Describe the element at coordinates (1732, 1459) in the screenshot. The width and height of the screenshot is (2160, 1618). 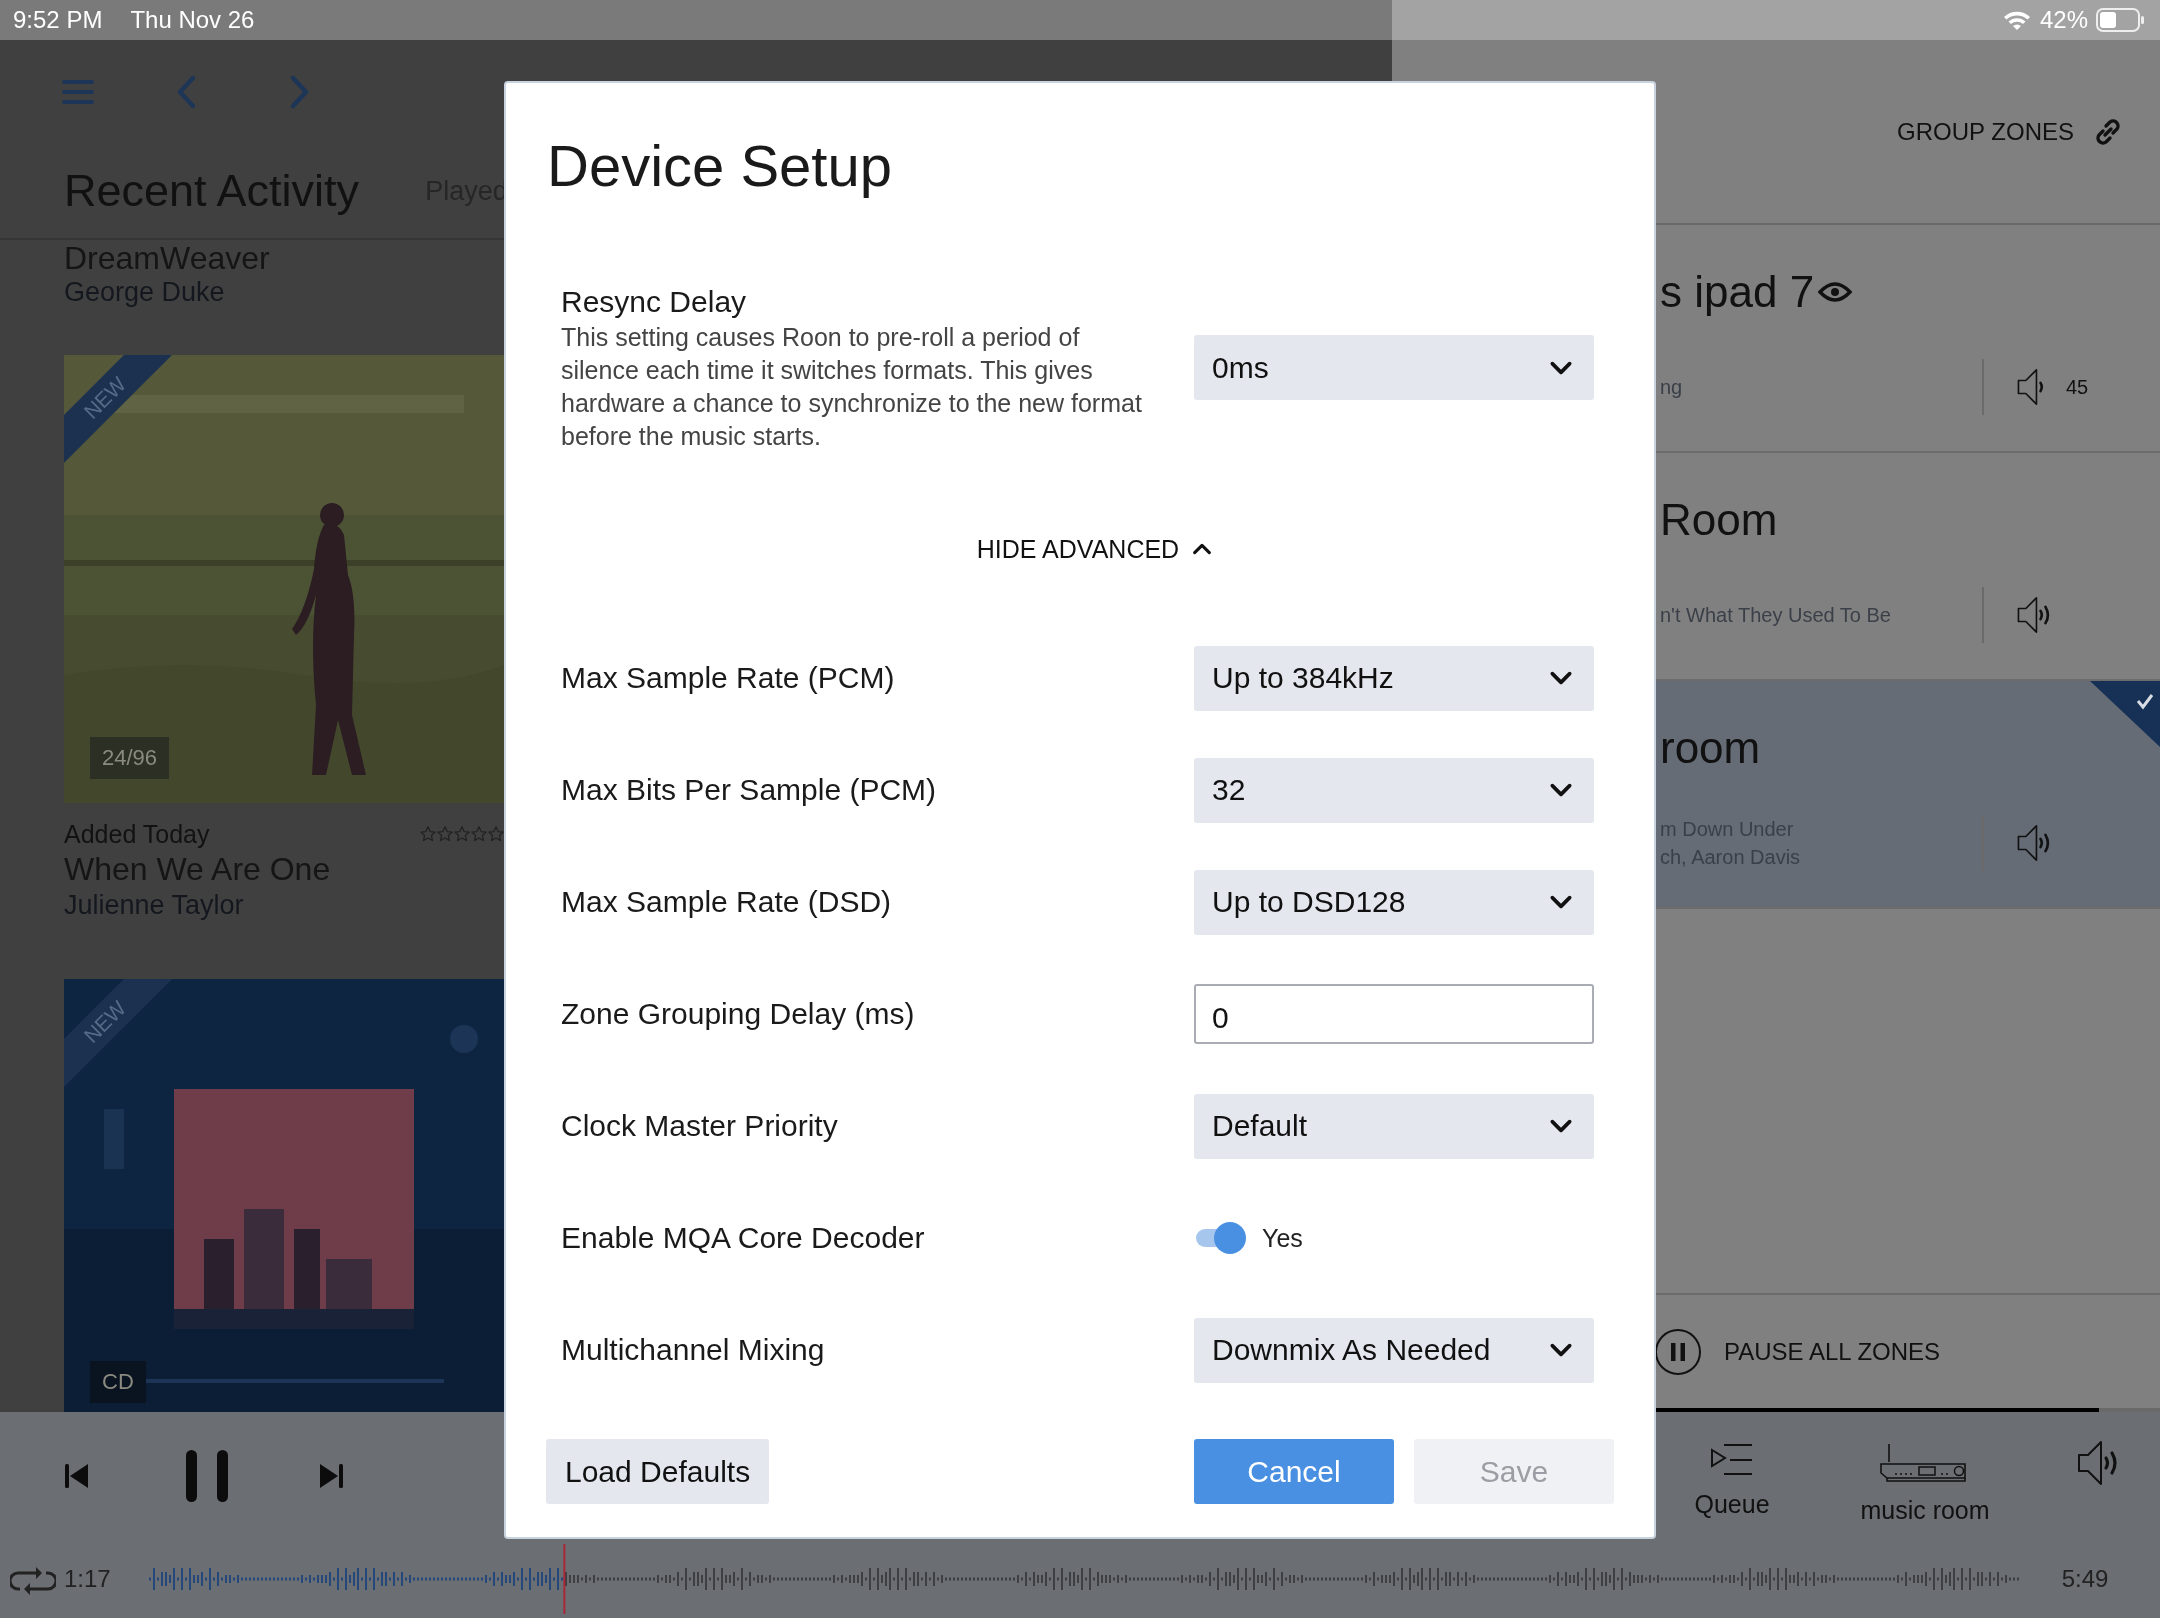
I see `queue-icon` at that location.